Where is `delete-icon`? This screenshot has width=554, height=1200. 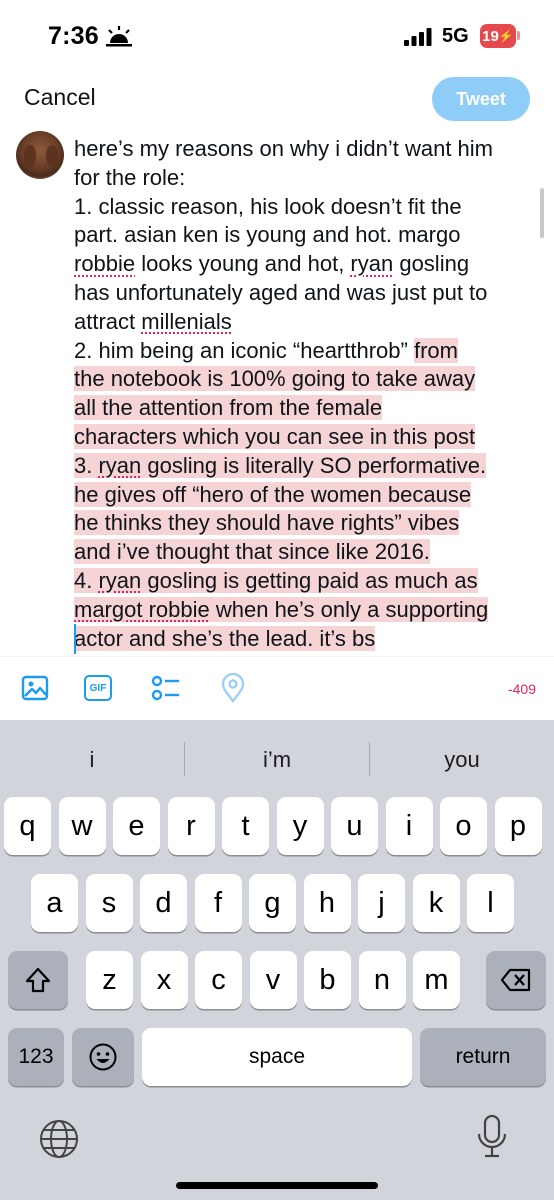 delete-icon is located at coordinates (515, 980).